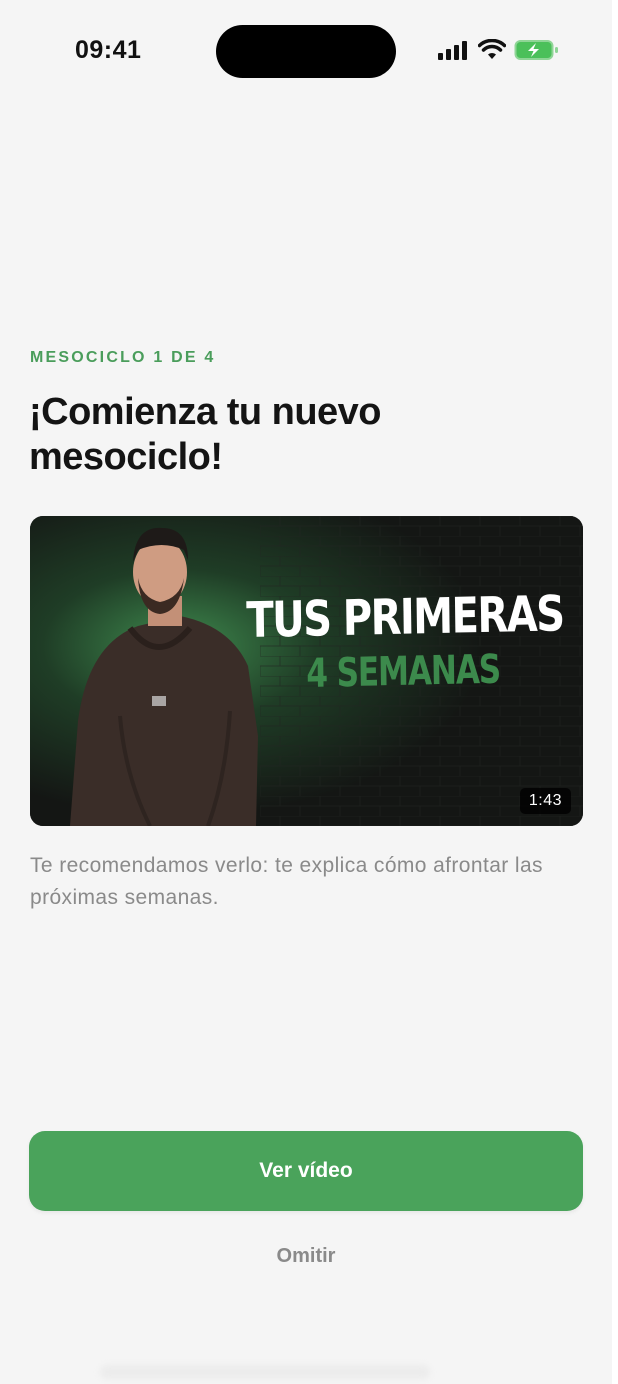 This screenshot has width=618, height=1384. What do you see at coordinates (265, 1372) in the screenshot?
I see `home-indicator` at bounding box center [265, 1372].